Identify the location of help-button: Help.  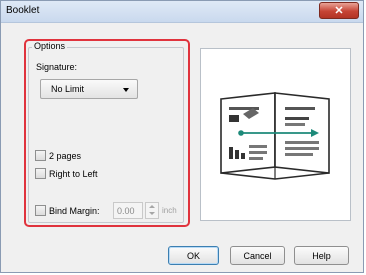
(321, 255).